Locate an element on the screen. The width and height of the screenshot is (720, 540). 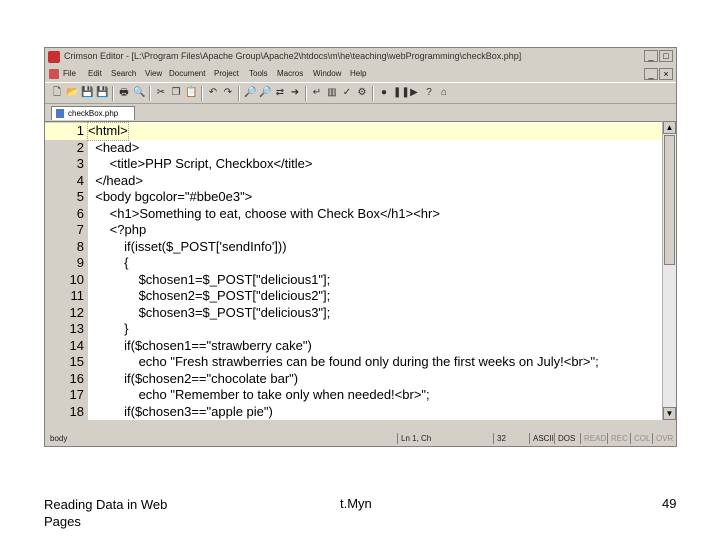
play-icon: ▶ is located at coordinates (414, 93).